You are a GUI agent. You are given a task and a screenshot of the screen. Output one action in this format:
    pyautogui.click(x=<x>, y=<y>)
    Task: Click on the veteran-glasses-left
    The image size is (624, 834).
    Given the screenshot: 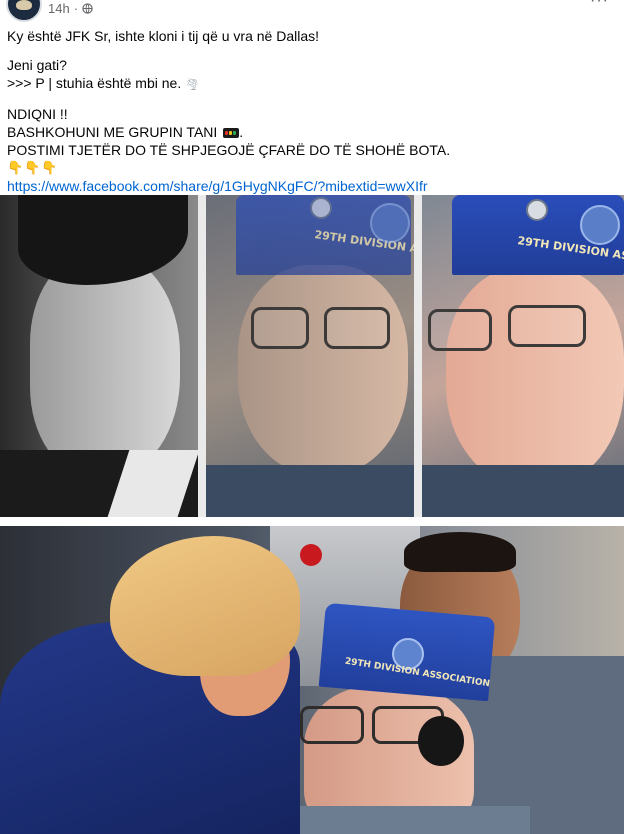 What is the action you would take?
    pyautogui.click(x=460, y=330)
    